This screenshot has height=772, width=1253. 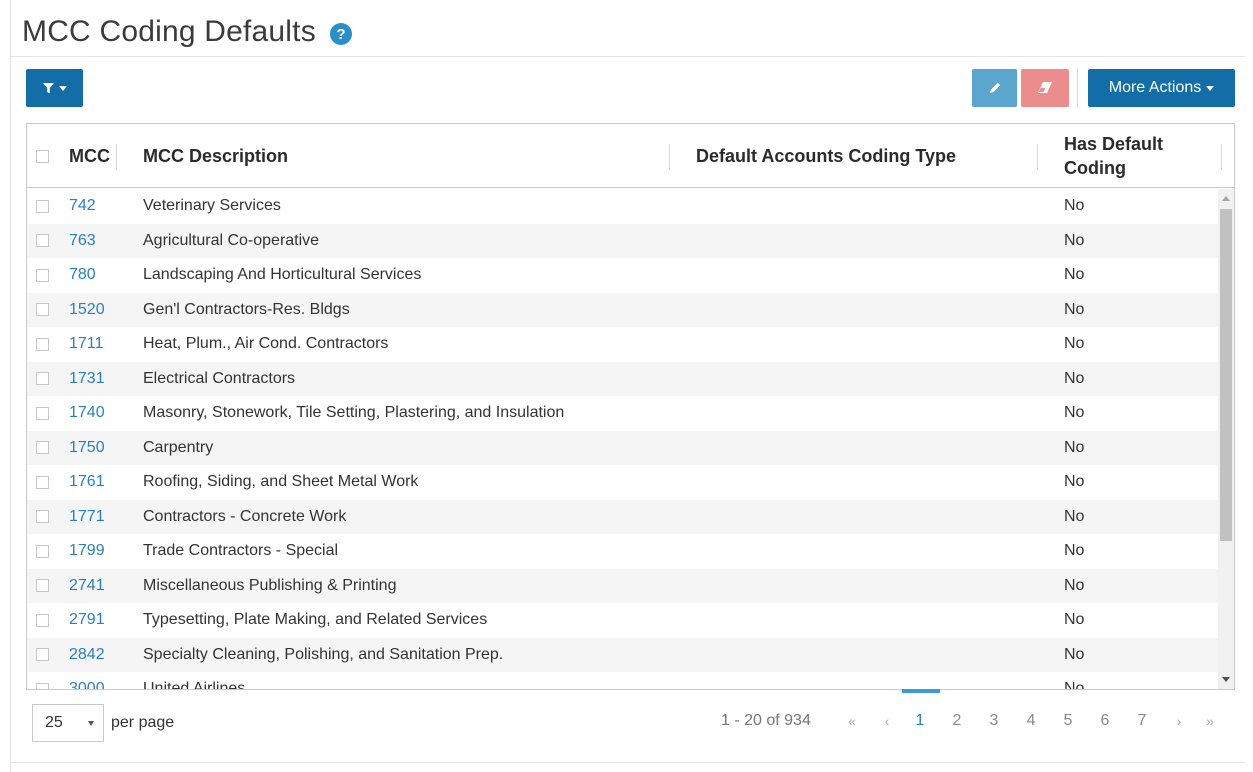 I want to click on table-row: 1711 Heat, Plum., Air Cond. Contractors No, so click(x=622, y=344).